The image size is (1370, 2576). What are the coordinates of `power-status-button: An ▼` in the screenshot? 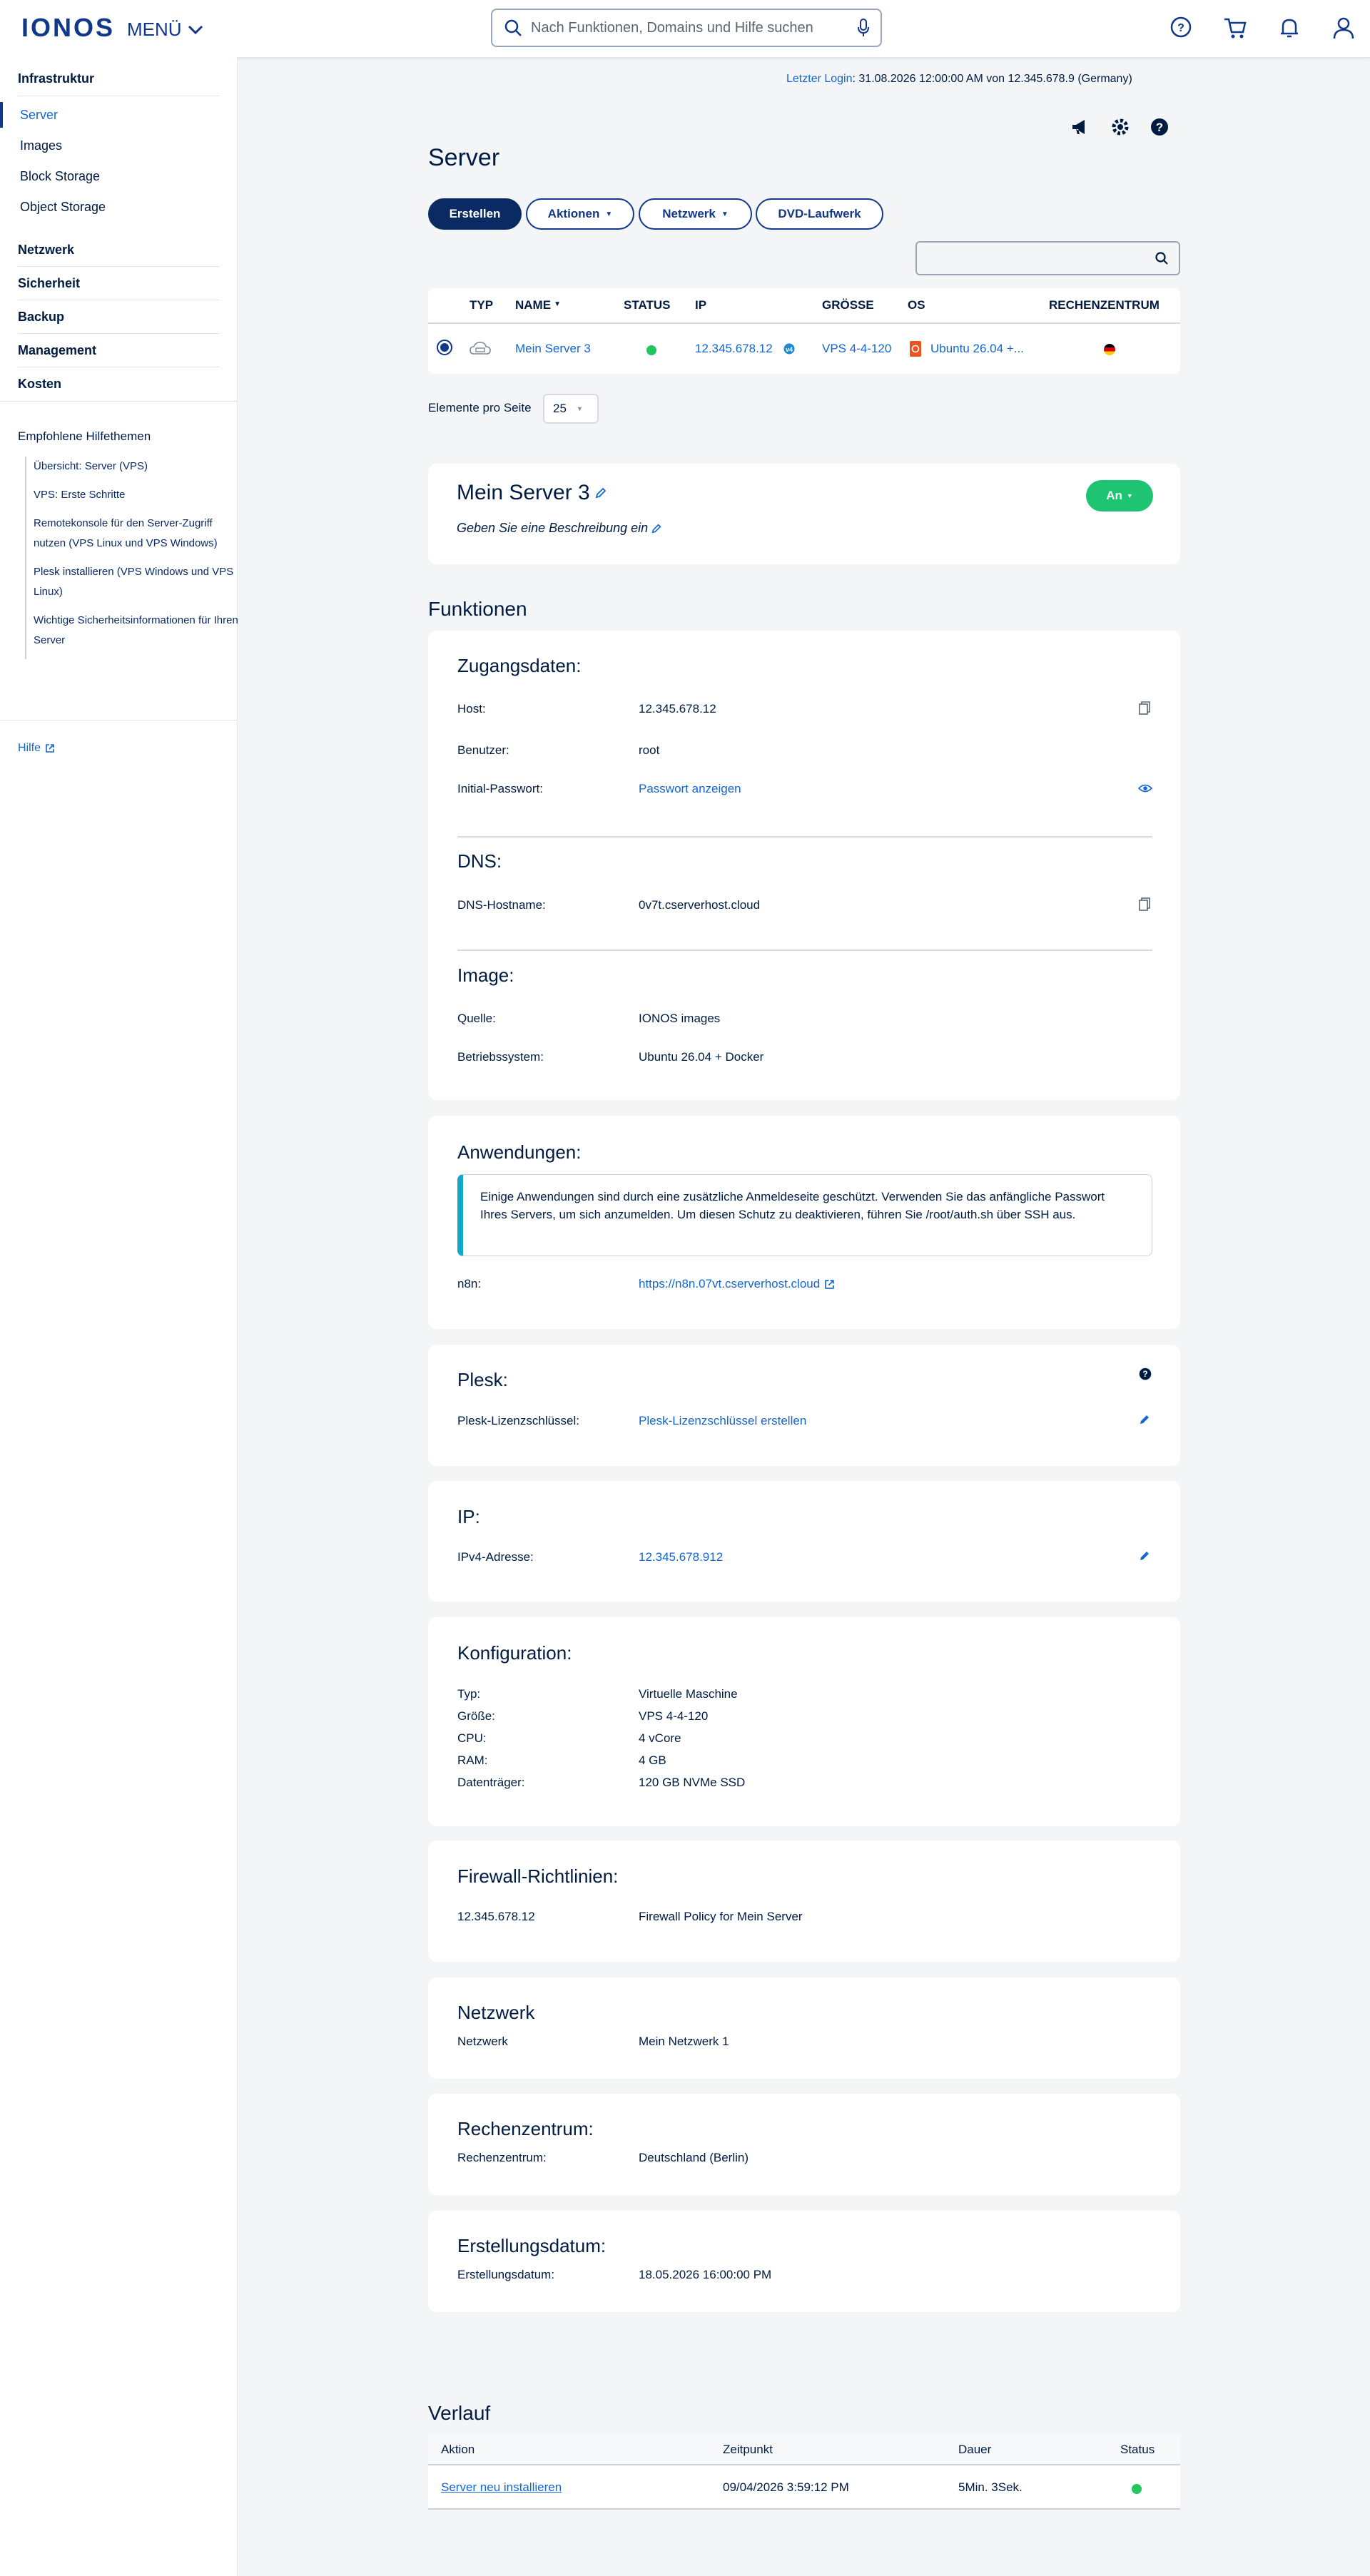 It's located at (1119, 495).